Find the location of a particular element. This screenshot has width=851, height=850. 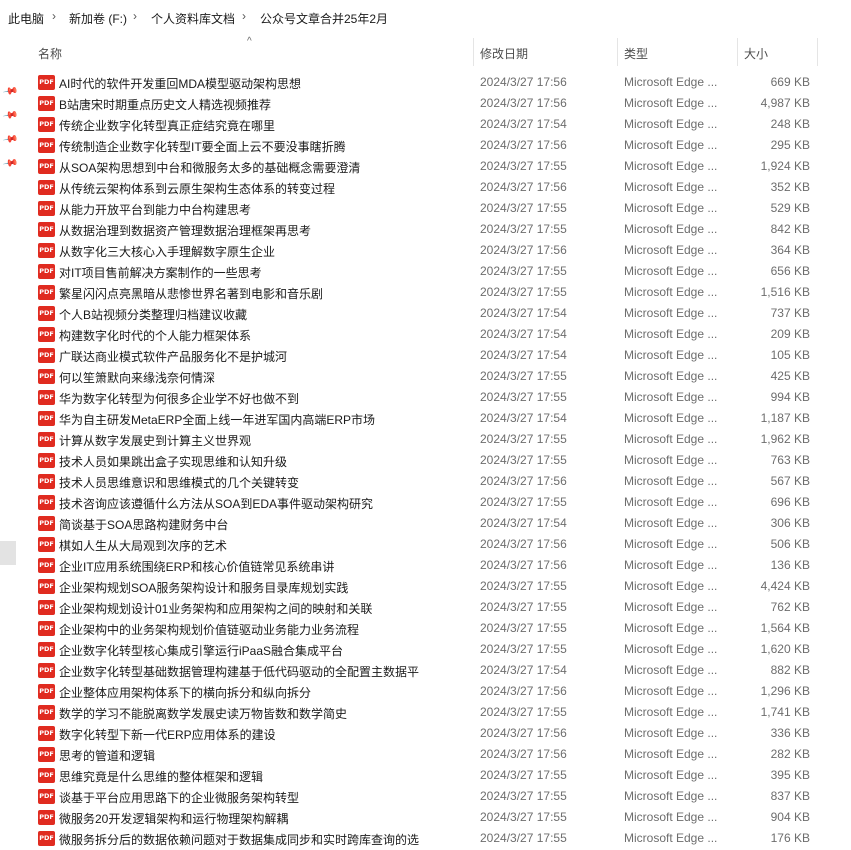

navigation-pane-scroll-thumb is located at coordinates (8, 553).